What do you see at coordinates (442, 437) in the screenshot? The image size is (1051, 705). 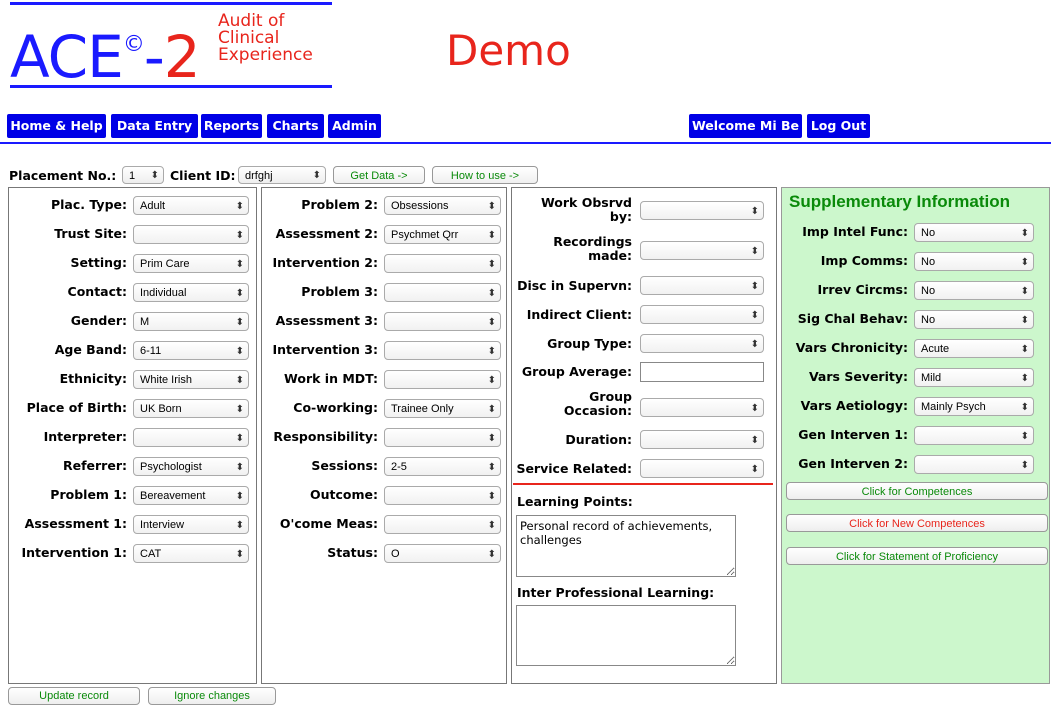 I see `col2-select-8: ⬍` at bounding box center [442, 437].